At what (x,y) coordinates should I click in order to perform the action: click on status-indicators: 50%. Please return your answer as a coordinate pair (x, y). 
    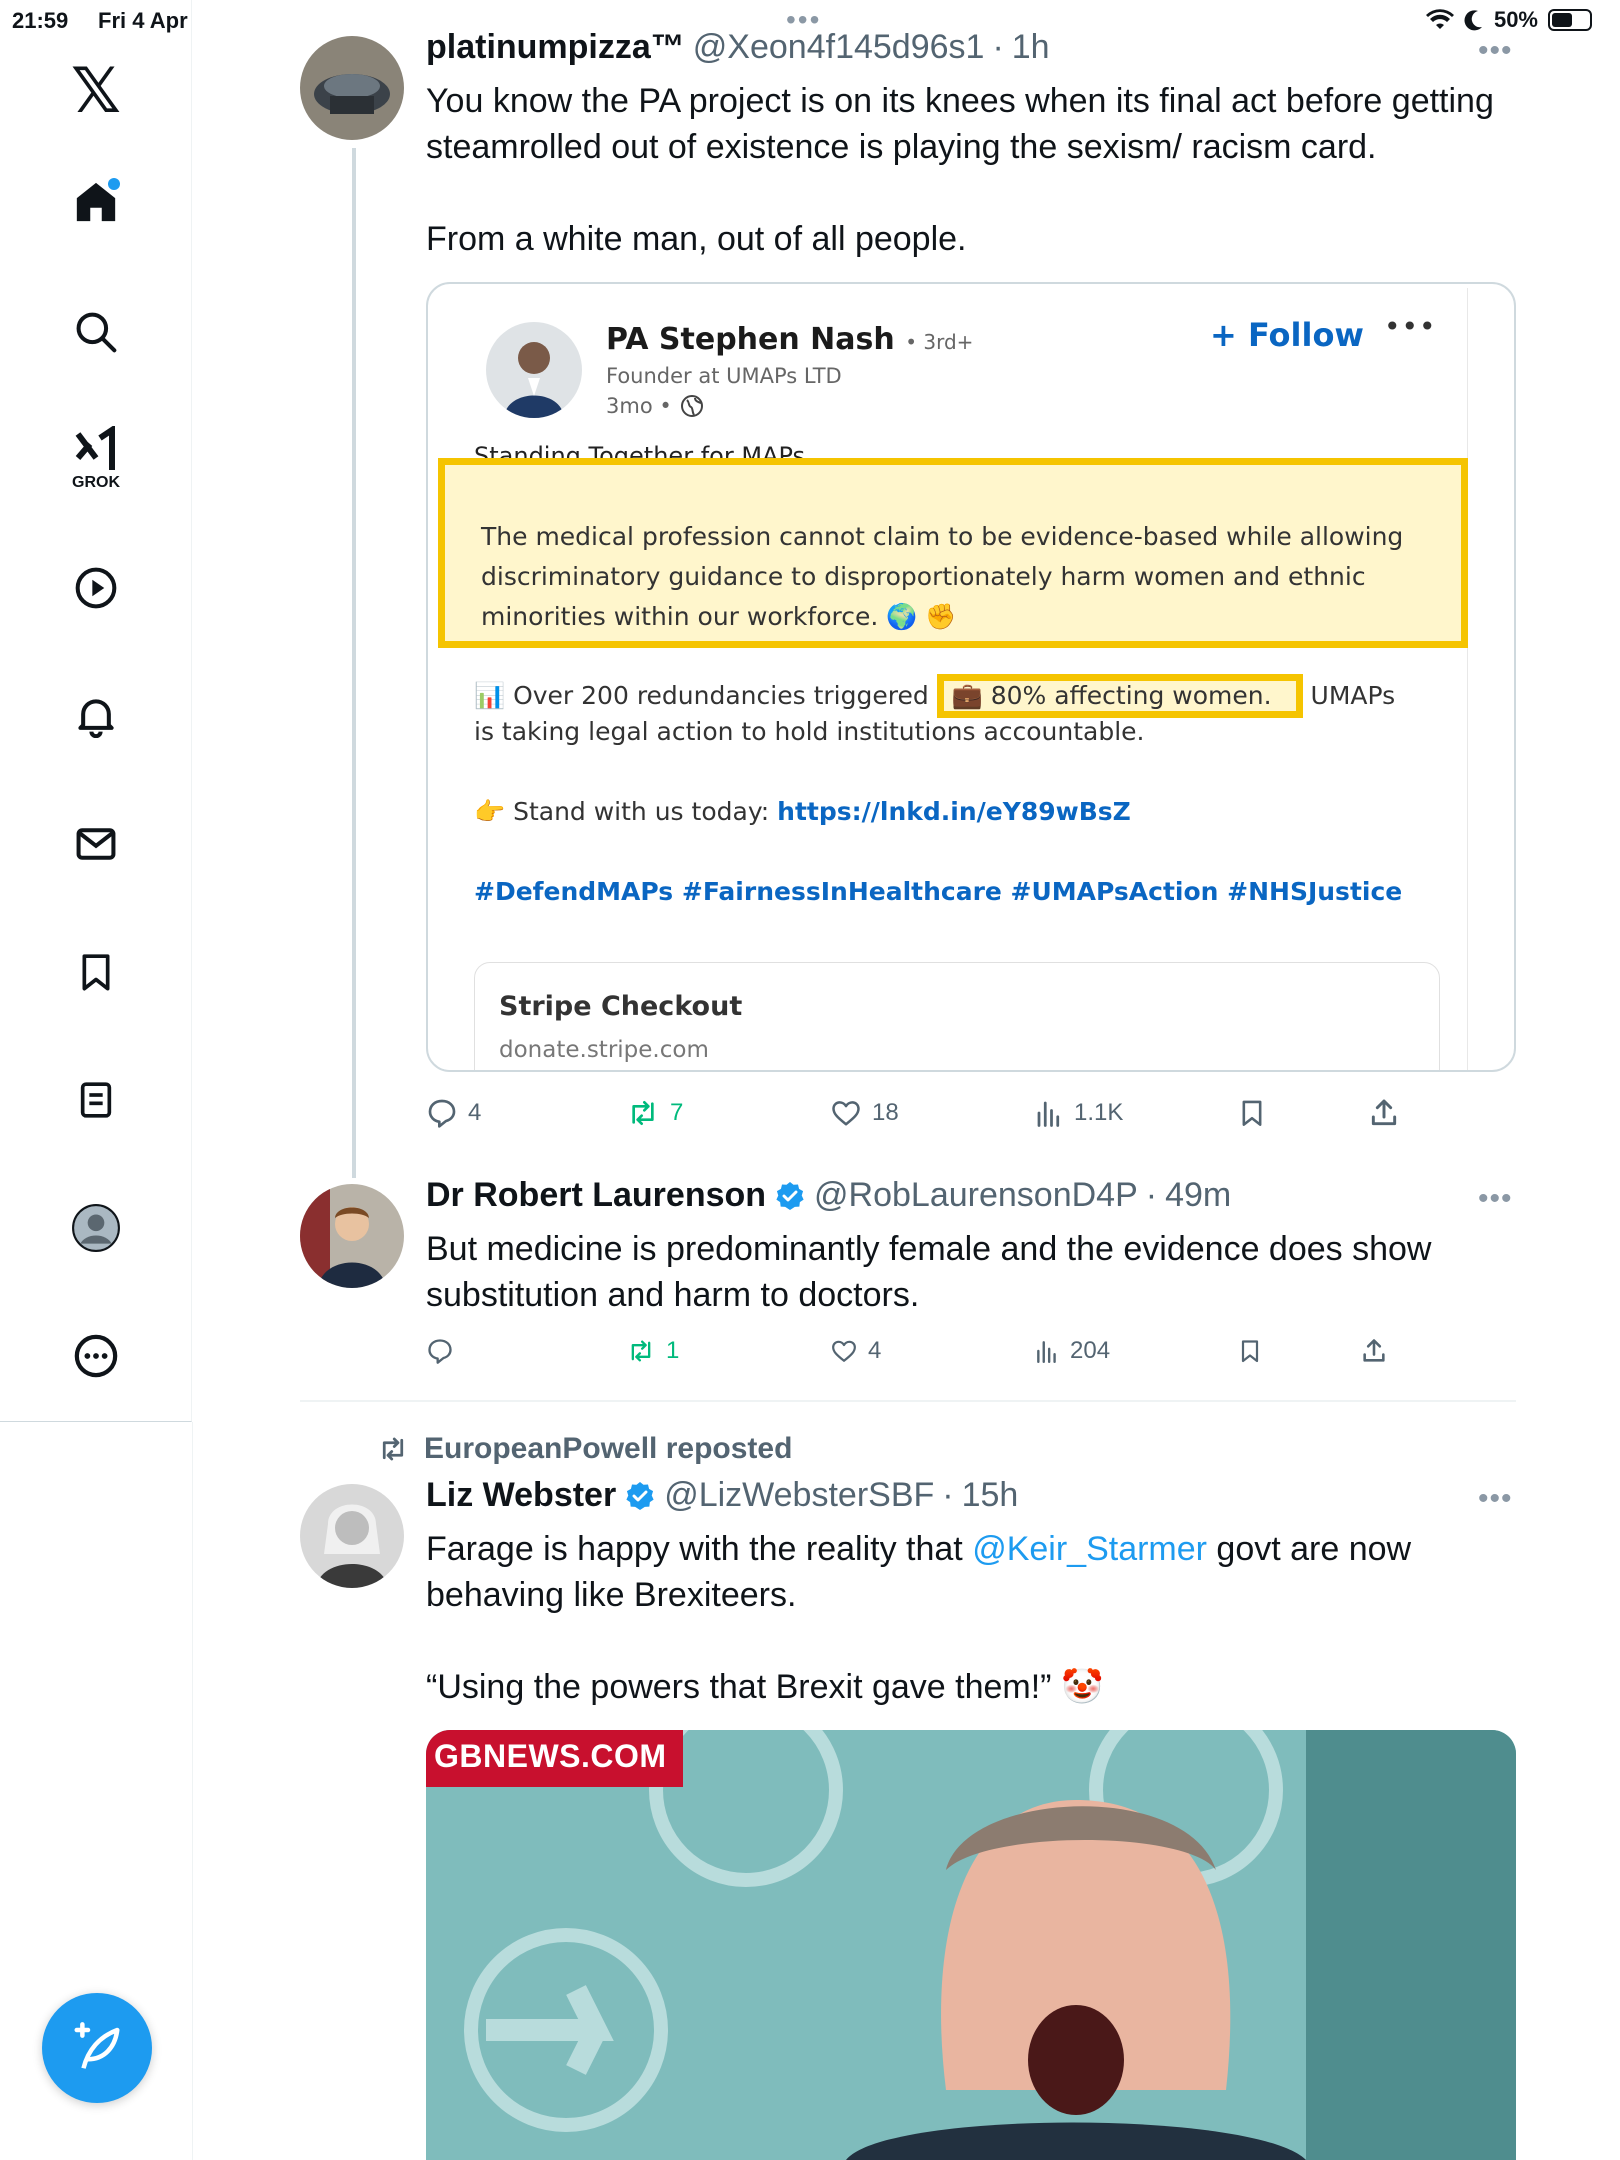
    Looking at the image, I should click on (1508, 20).